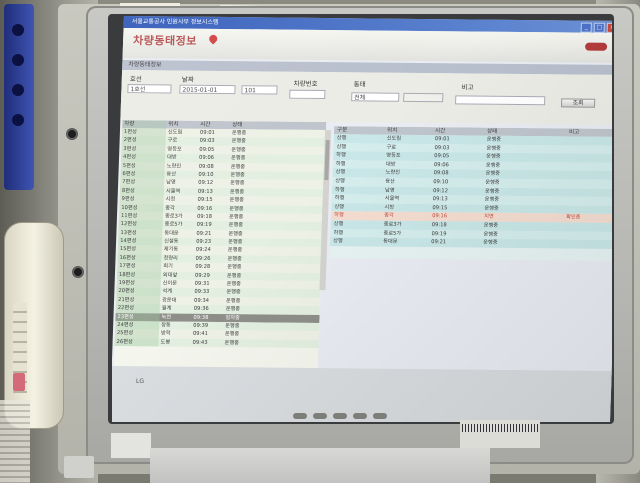 The image size is (640, 483). I want to click on table-cell: 월계, so click(166, 308).